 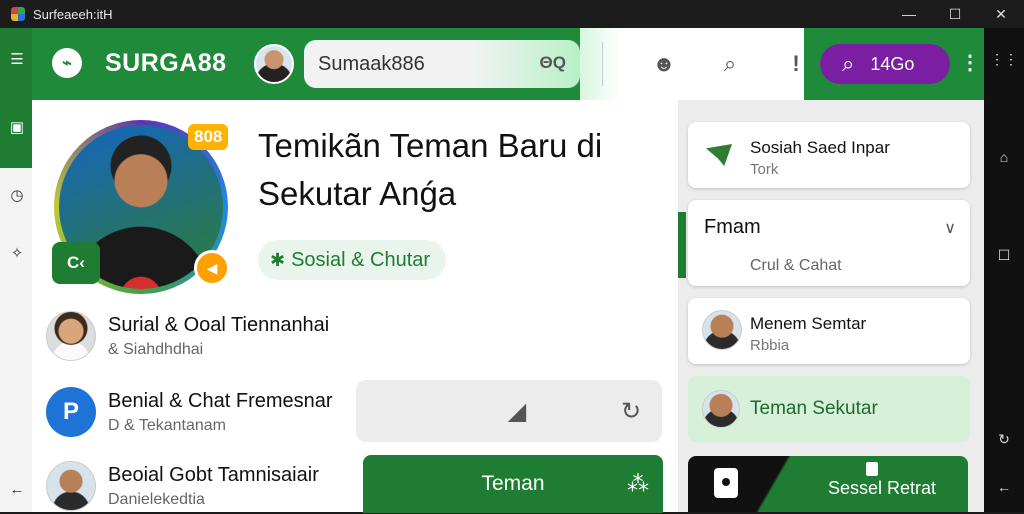 What do you see at coordinates (220, 400) in the screenshot?
I see `contact-name: Benial & Chat Fremesnar` at bounding box center [220, 400].